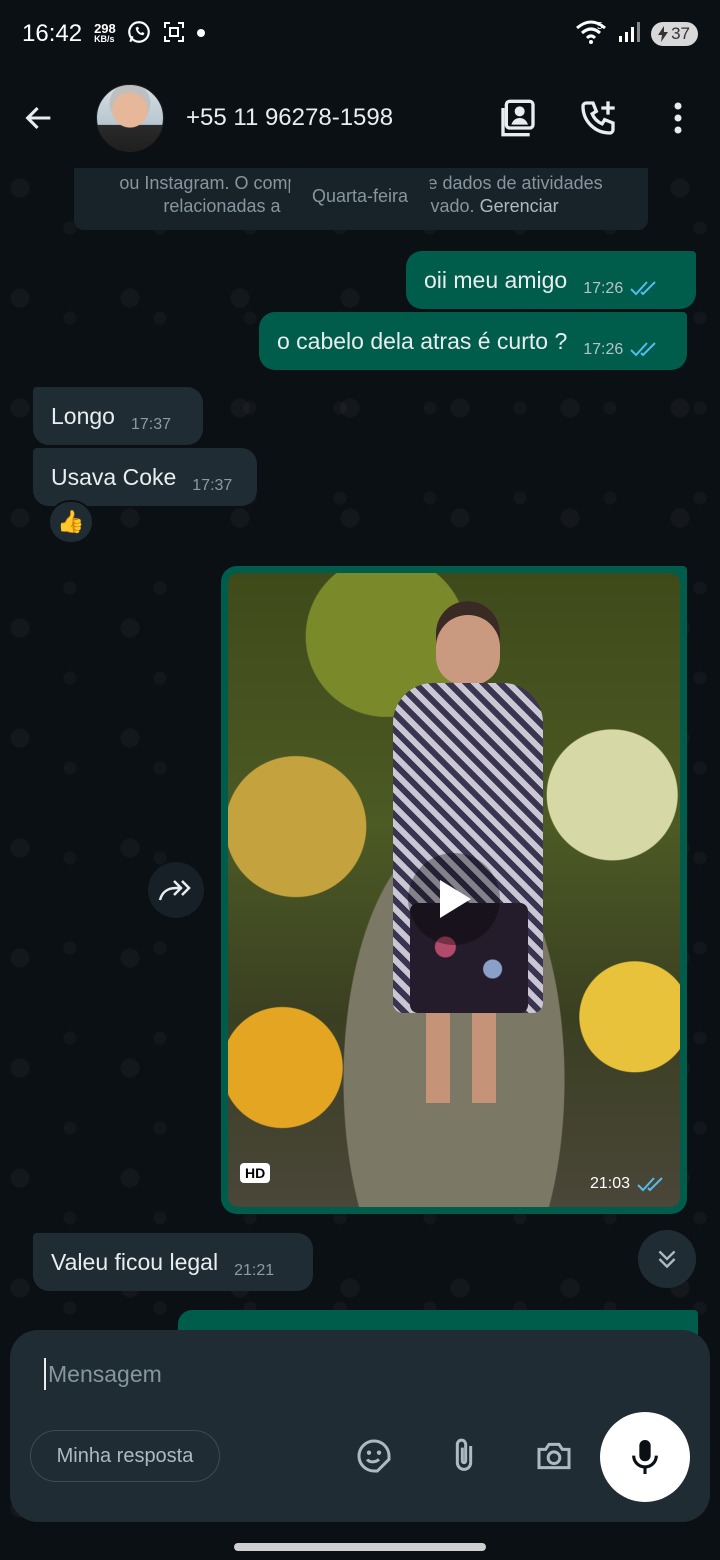  What do you see at coordinates (496, 279) in the screenshot?
I see `message-text: oii meu amigo` at bounding box center [496, 279].